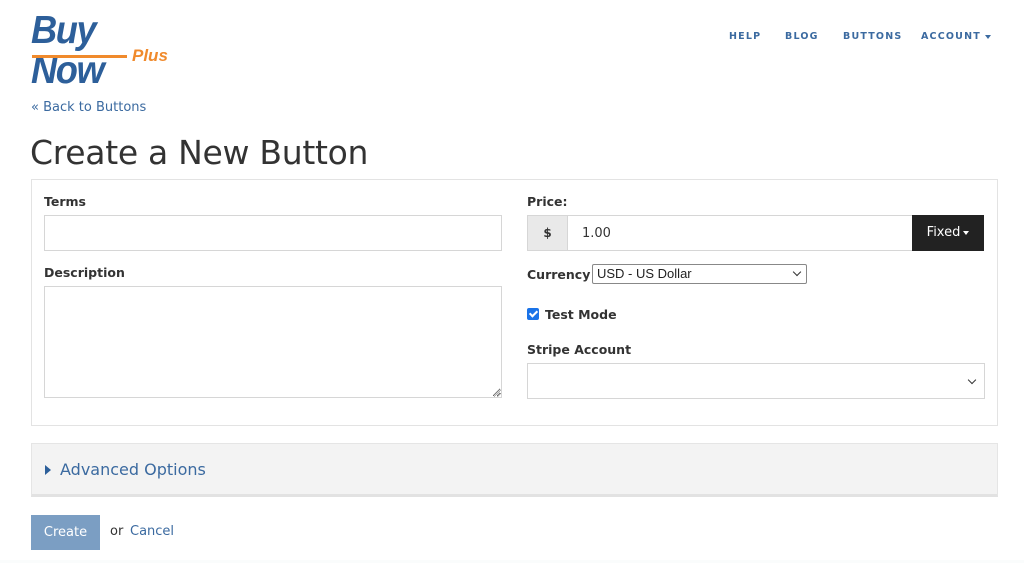 The height and width of the screenshot is (563, 1024). Describe the element at coordinates (273, 342) in the screenshot. I see `description-textarea` at that location.